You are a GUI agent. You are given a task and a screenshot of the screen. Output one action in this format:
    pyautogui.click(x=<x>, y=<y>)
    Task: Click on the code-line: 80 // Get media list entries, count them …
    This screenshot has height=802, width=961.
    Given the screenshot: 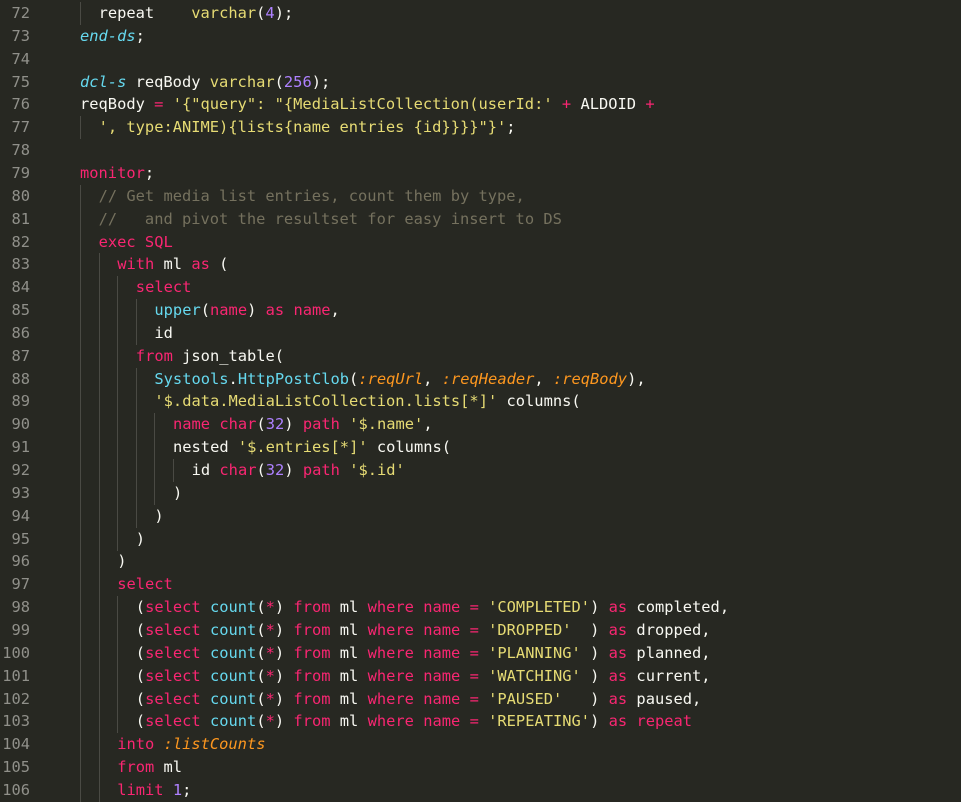 What is the action you would take?
    pyautogui.click(x=480, y=196)
    